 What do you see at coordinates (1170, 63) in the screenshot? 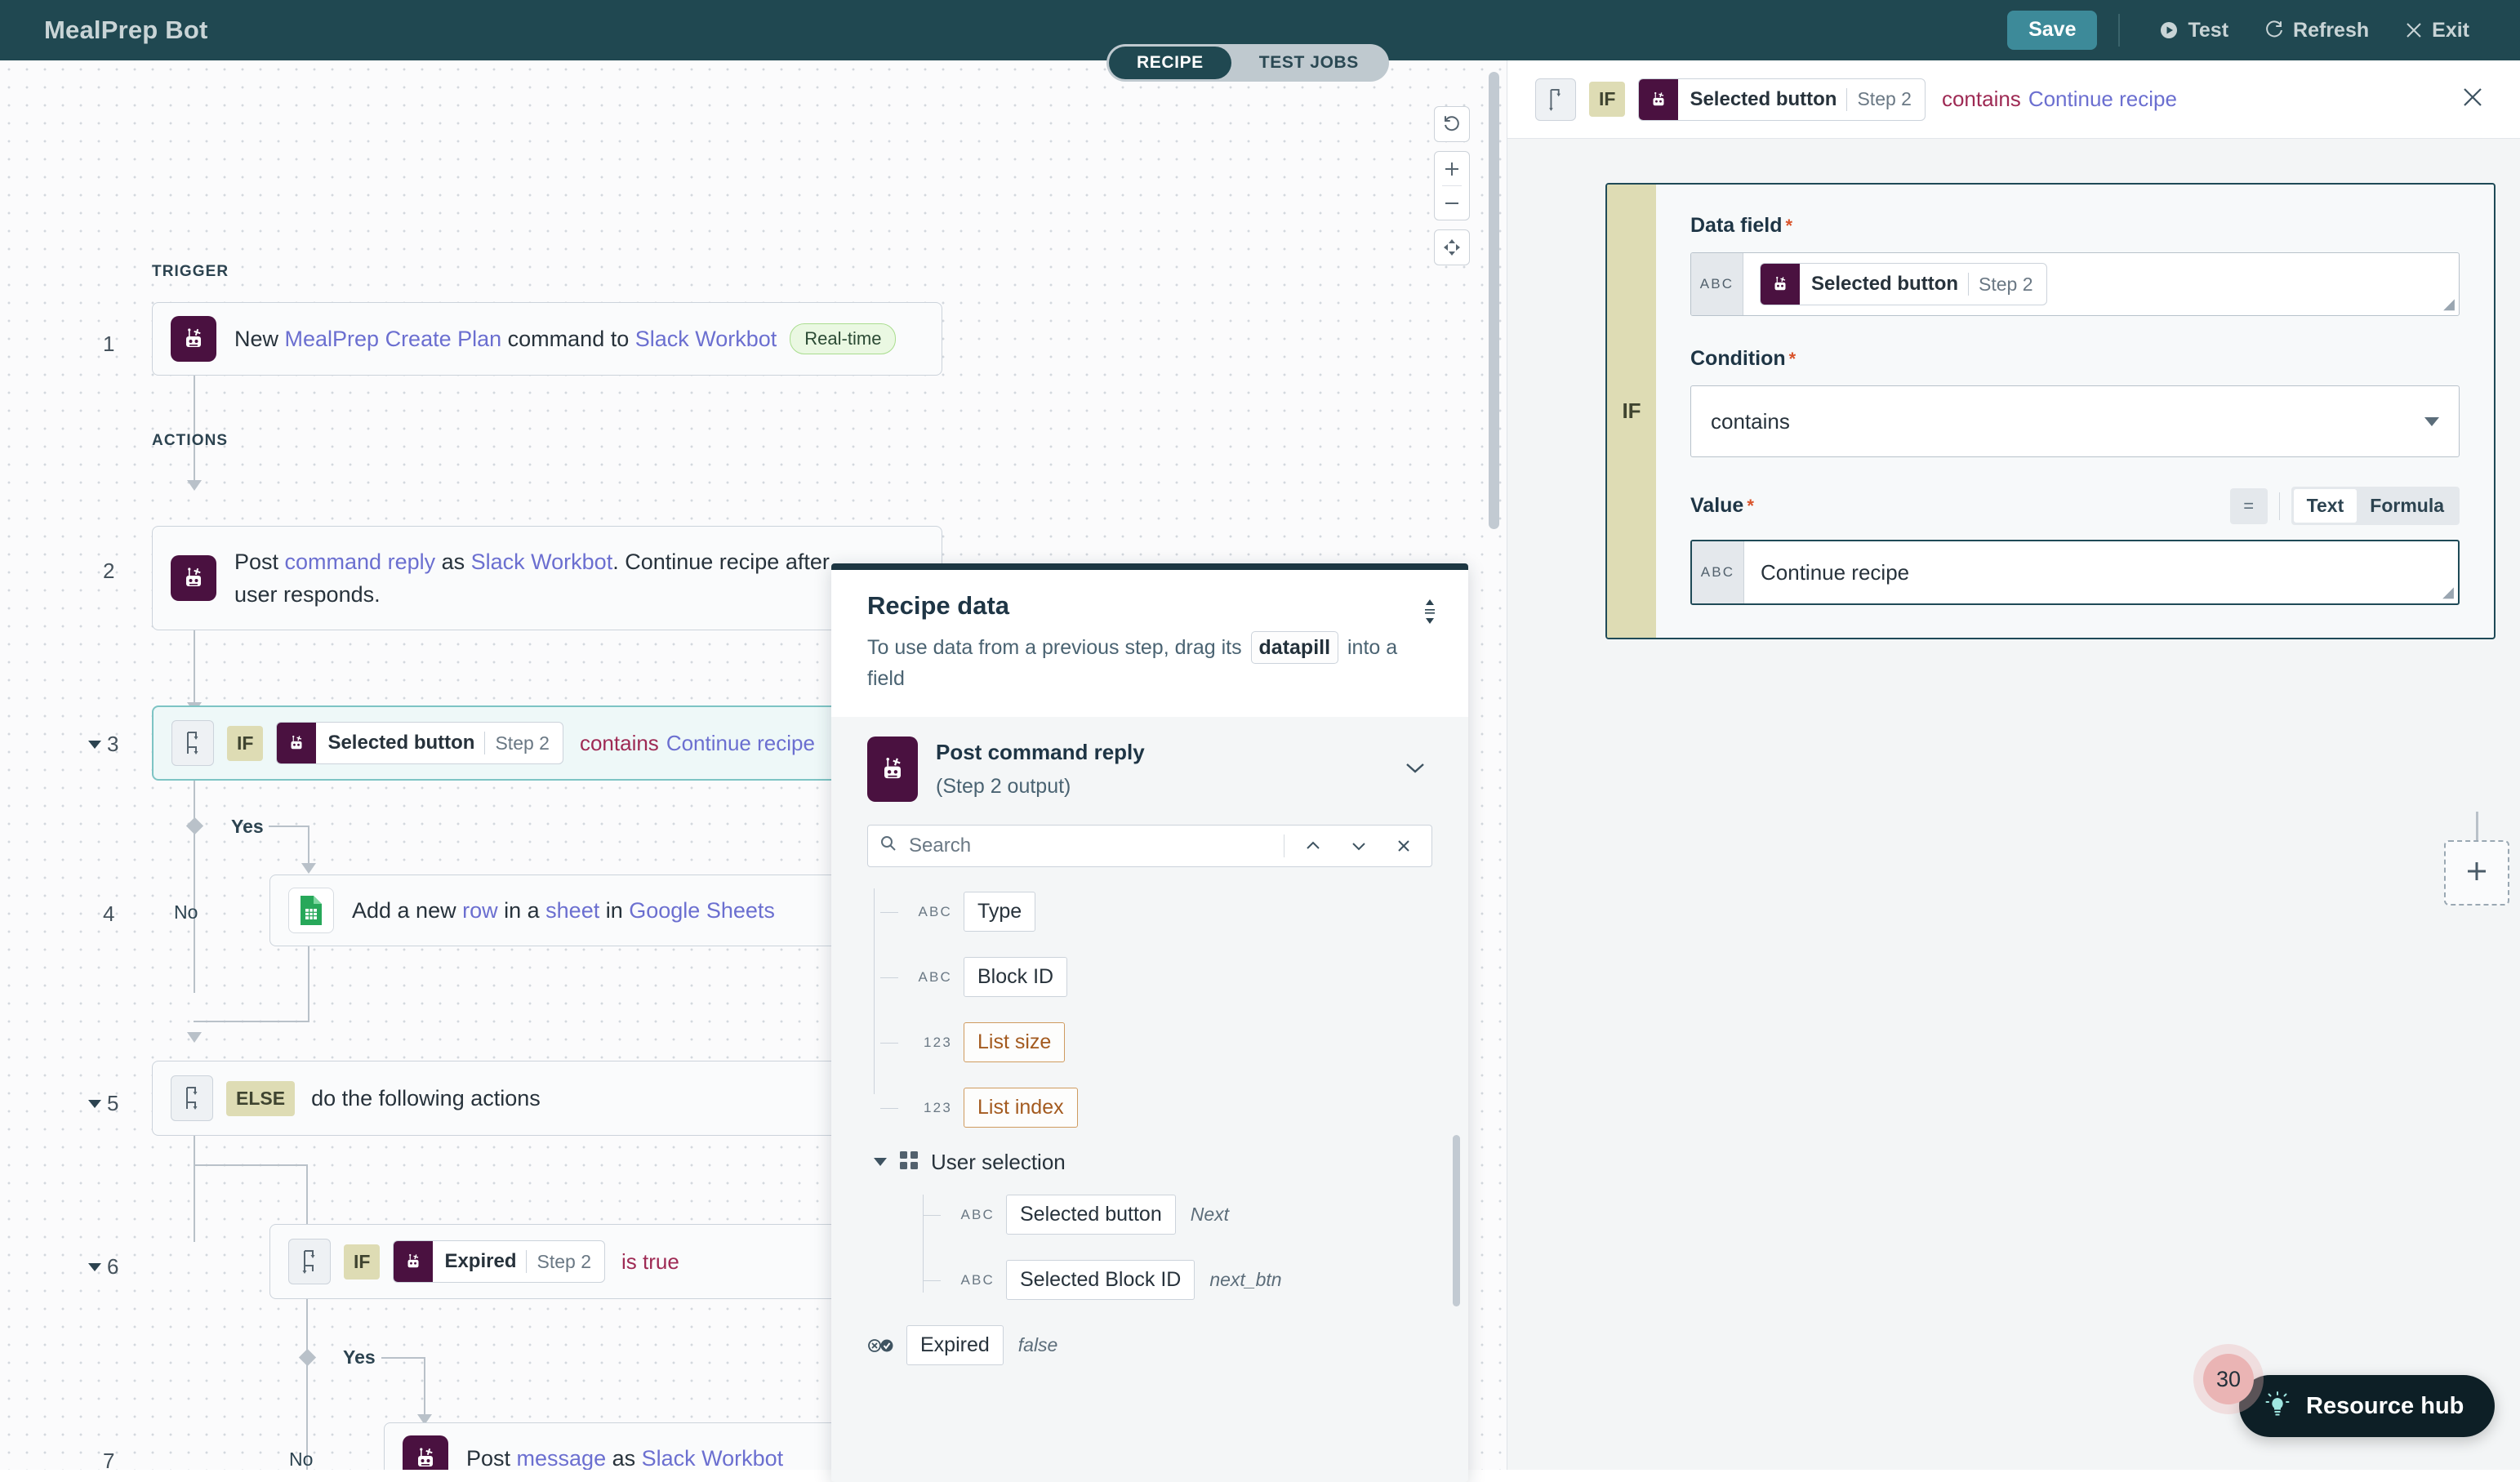
I see `tab-recipe: RECIPE` at bounding box center [1170, 63].